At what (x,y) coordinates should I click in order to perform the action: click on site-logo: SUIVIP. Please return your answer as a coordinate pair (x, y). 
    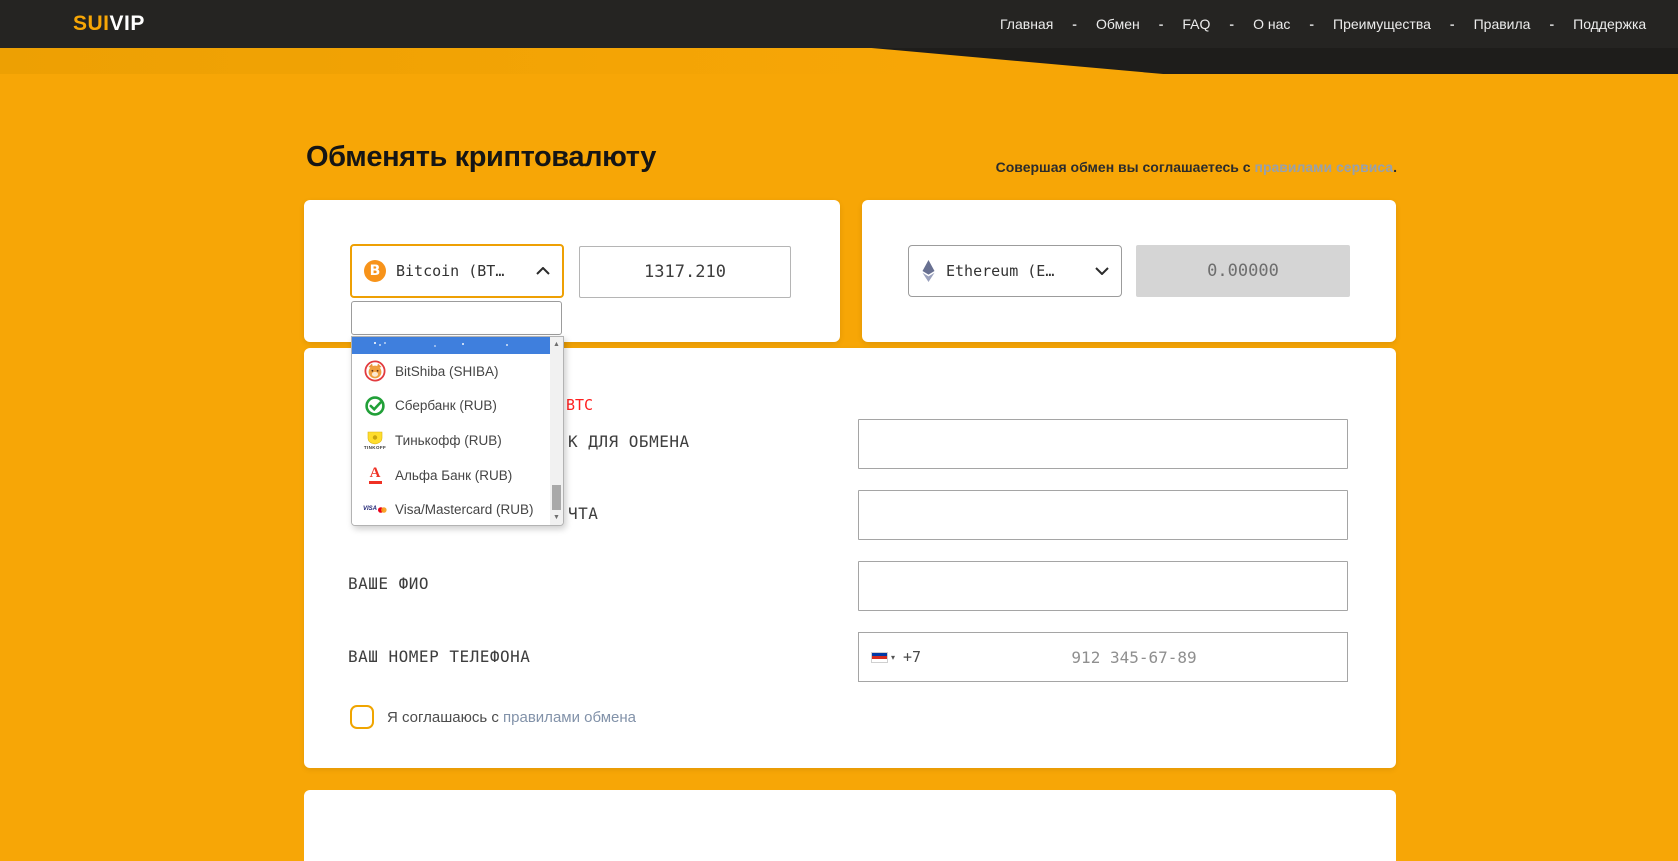
    Looking at the image, I should click on (109, 24).